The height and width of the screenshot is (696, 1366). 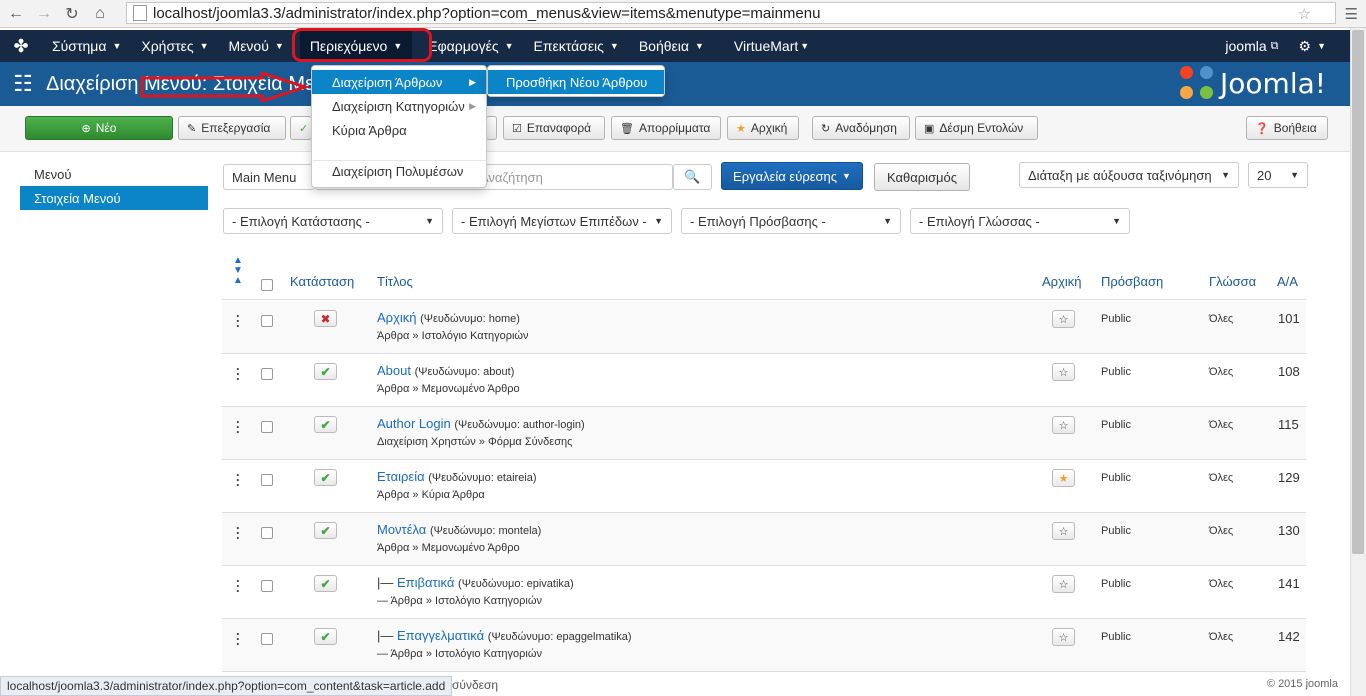 I want to click on browser-menu-icon: ☰, so click(x=1351, y=14).